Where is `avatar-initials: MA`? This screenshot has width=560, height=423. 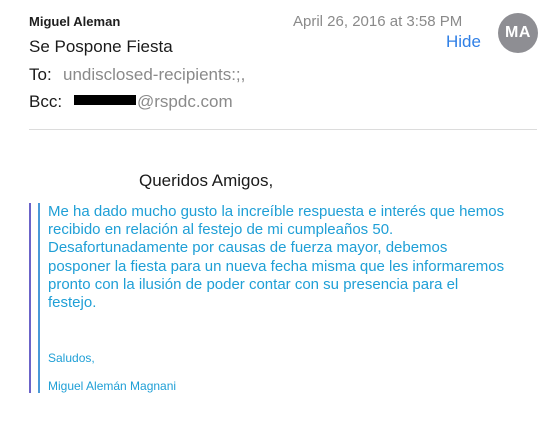 avatar-initials: MA is located at coordinates (518, 32).